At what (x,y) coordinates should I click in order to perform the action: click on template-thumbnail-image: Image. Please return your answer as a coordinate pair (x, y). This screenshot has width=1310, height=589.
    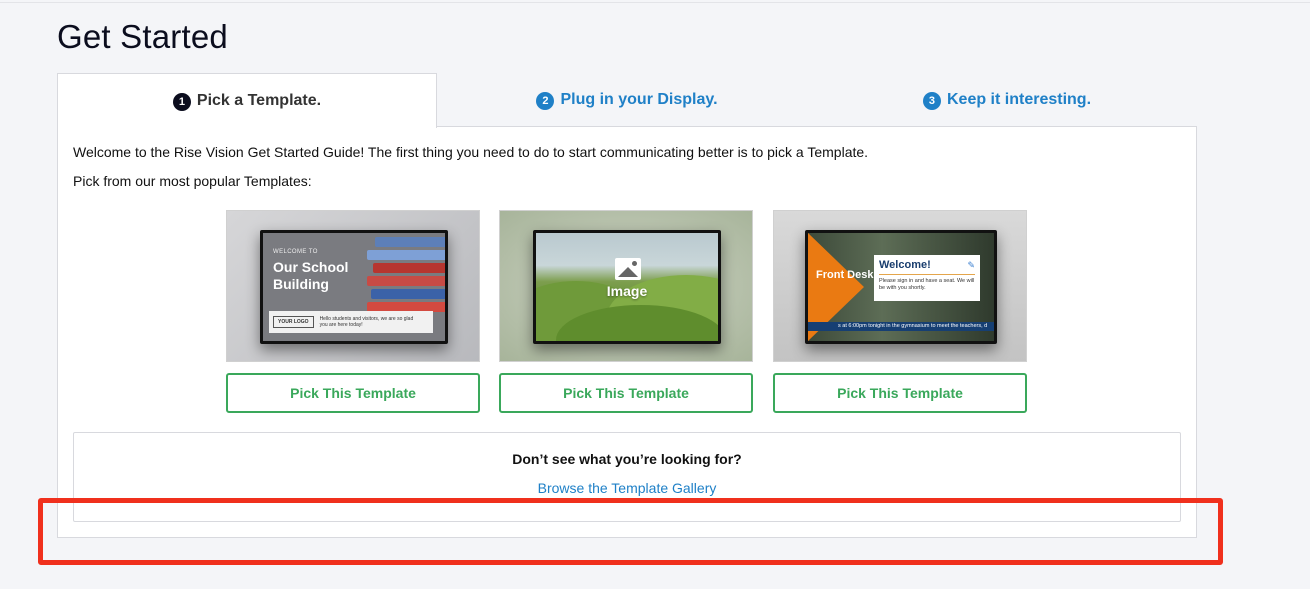
    Looking at the image, I should click on (626, 286).